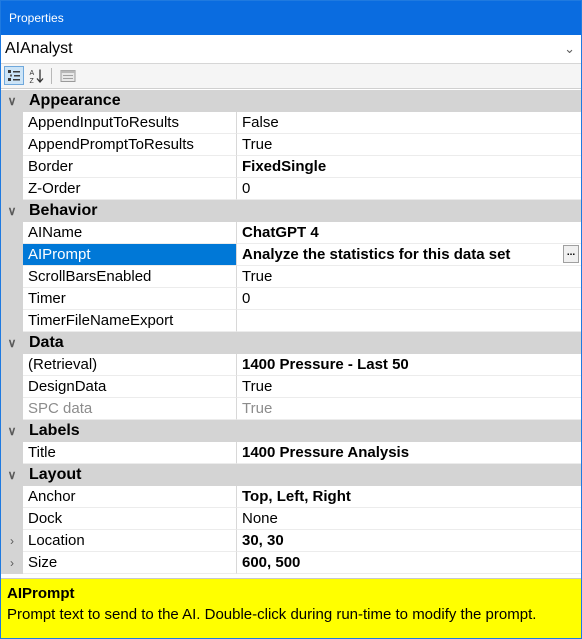 The width and height of the screenshot is (582, 639). Describe the element at coordinates (291, 211) in the screenshot. I see `category-behavior: ∨ Behavior` at that location.